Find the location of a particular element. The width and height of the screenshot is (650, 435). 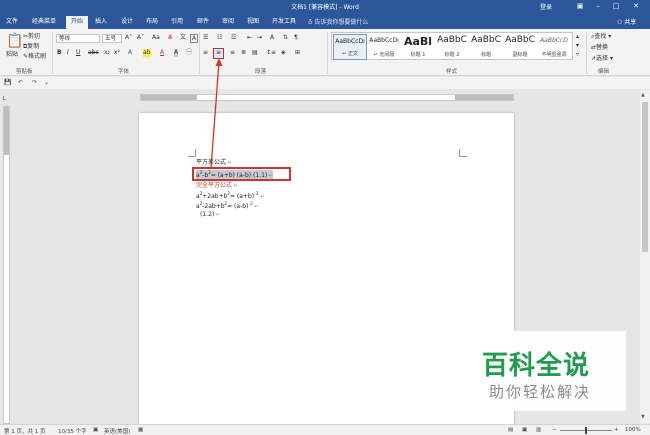

word-count: 10/35 个字 is located at coordinates (72, 431).